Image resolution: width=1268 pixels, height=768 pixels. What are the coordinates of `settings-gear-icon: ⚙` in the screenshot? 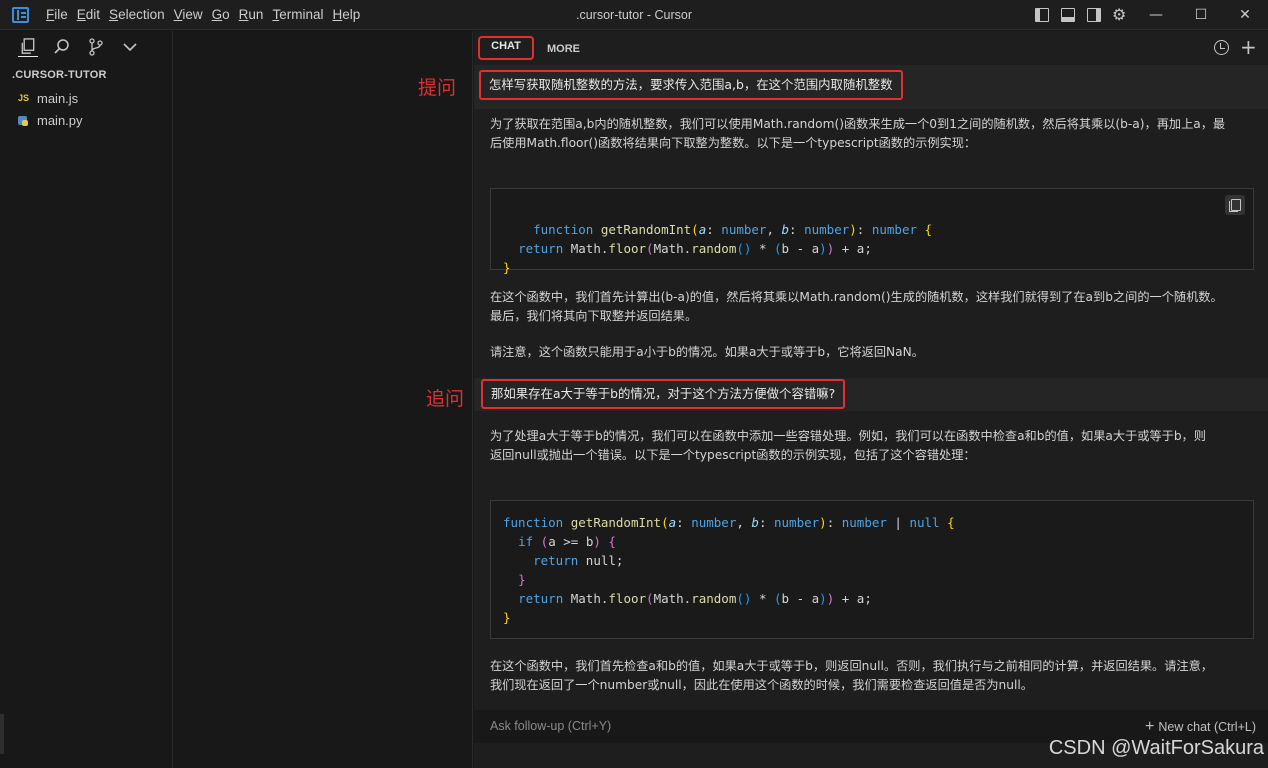 It's located at (1119, 15).